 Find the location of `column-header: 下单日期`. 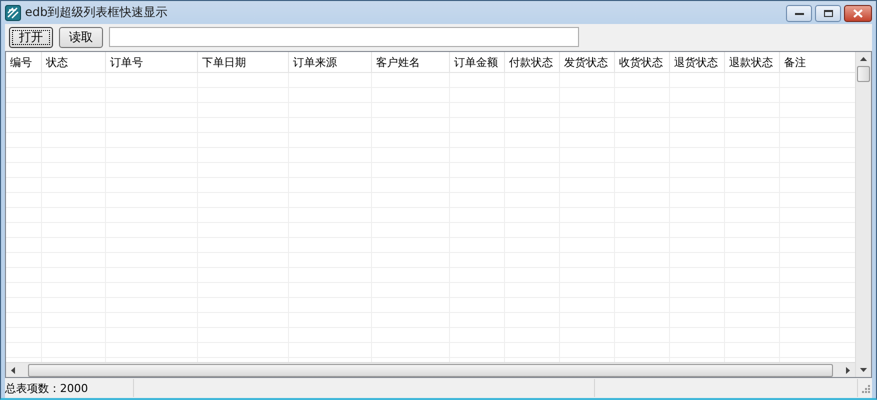

column-header: 下单日期 is located at coordinates (243, 62).